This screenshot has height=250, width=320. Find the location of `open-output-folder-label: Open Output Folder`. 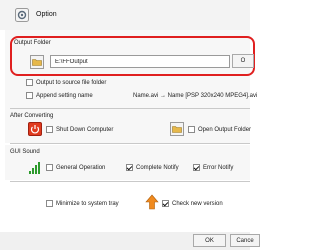

open-output-folder-label: Open Output Folder is located at coordinates (225, 129).